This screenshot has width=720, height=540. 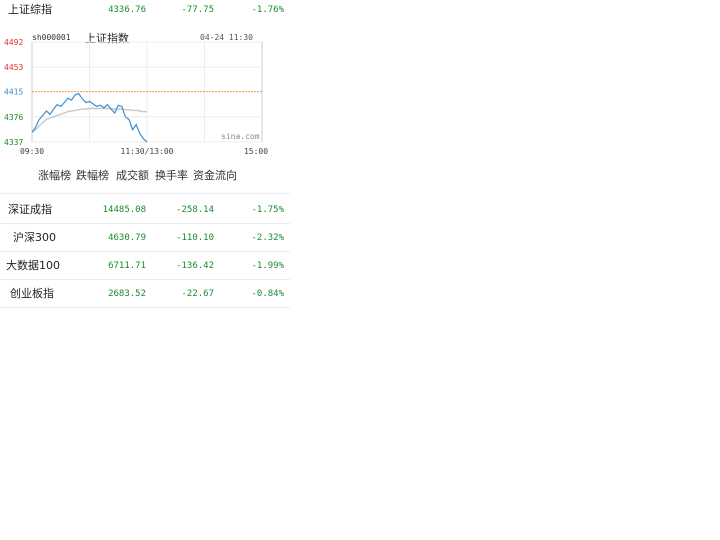 What do you see at coordinates (92, 176) in the screenshot?
I see `tab-top-losers: 跌幅榜` at bounding box center [92, 176].